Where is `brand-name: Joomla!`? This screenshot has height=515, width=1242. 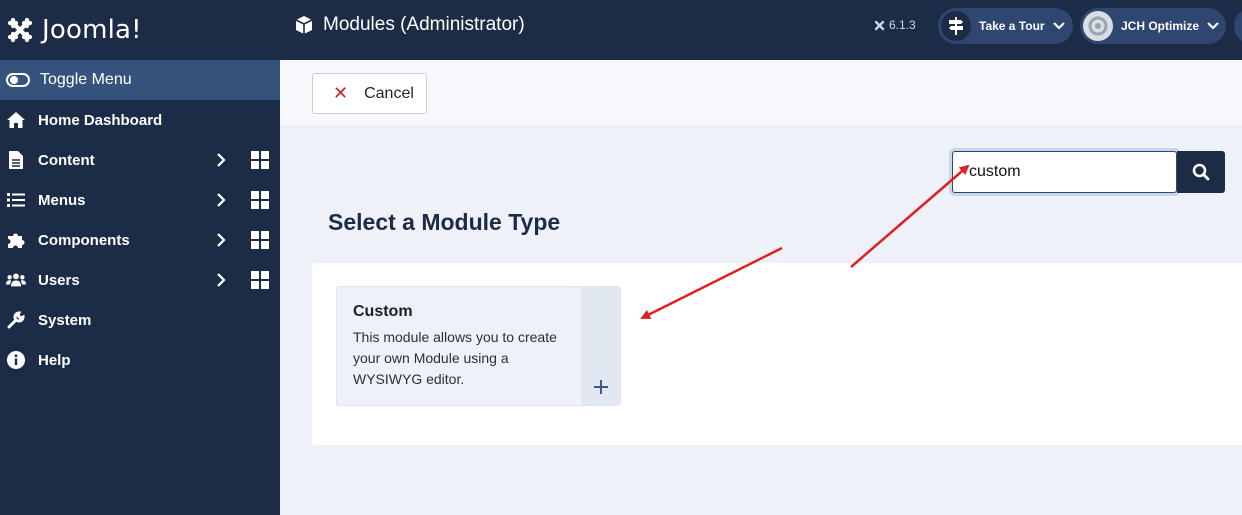 brand-name: Joomla! is located at coordinates (92, 30).